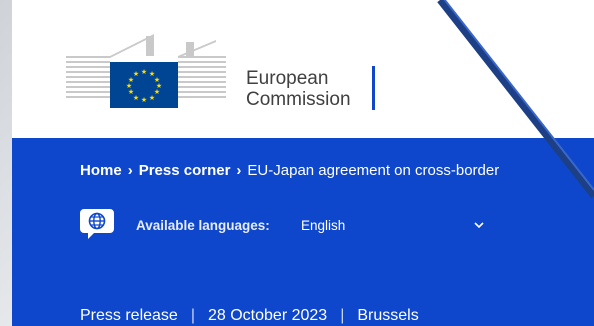 The width and height of the screenshot is (594, 326). I want to click on logo-wordmark: European Commission, so click(298, 89).